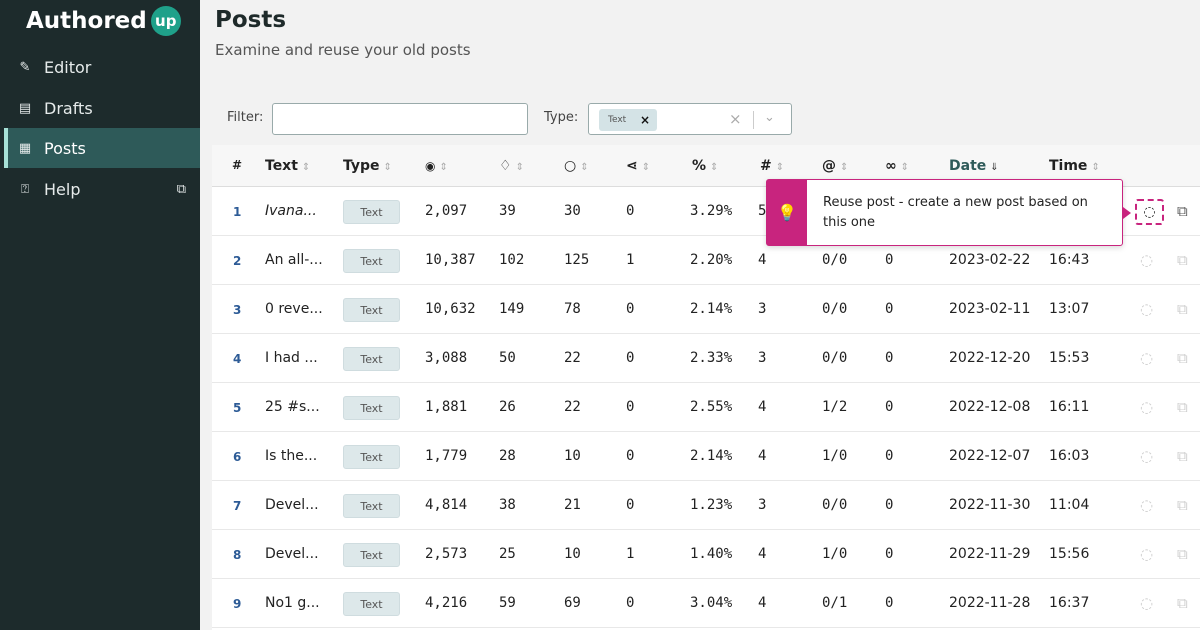 This screenshot has width=1200, height=630. What do you see at coordinates (897, 166) in the screenshot?
I see `col-links: ∞ ⇕` at bounding box center [897, 166].